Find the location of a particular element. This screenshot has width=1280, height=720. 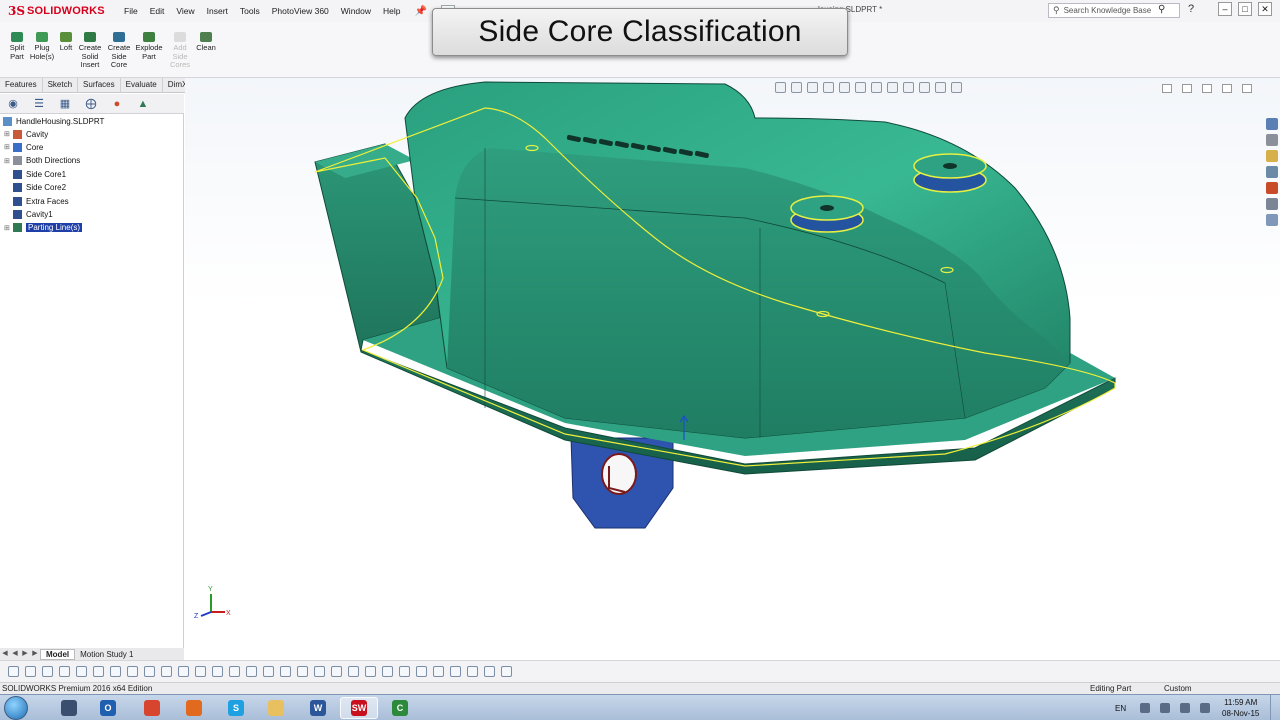

units-selector: Custom is located at coordinates (1178, 688).